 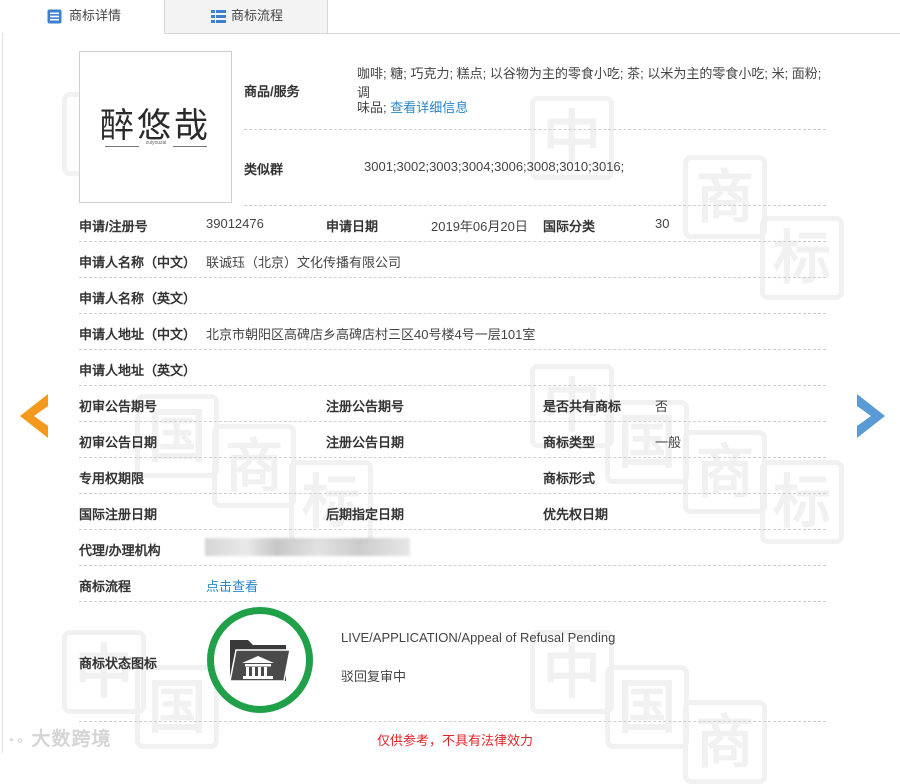 What do you see at coordinates (156, 143) in the screenshot?
I see `logo-subtext: zuiyouzai` at bounding box center [156, 143].